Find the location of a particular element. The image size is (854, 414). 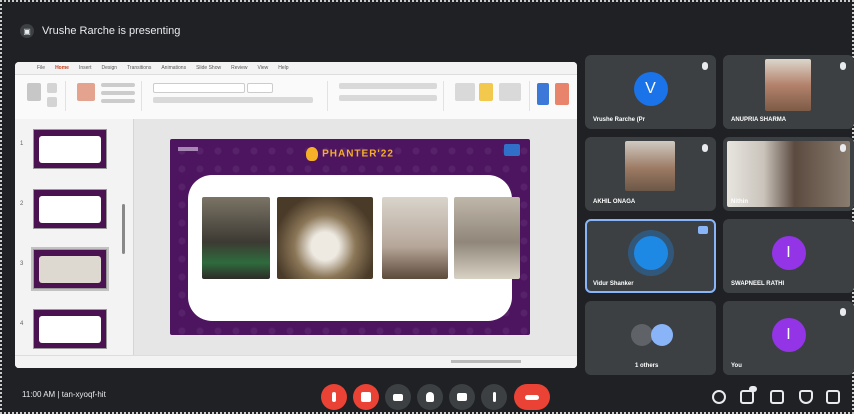

hang-up-icon is located at coordinates (532, 397).